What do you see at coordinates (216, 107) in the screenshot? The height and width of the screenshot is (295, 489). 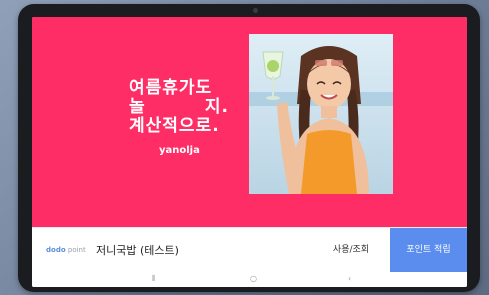 I see `slogan-line-2-b: 지.` at bounding box center [216, 107].